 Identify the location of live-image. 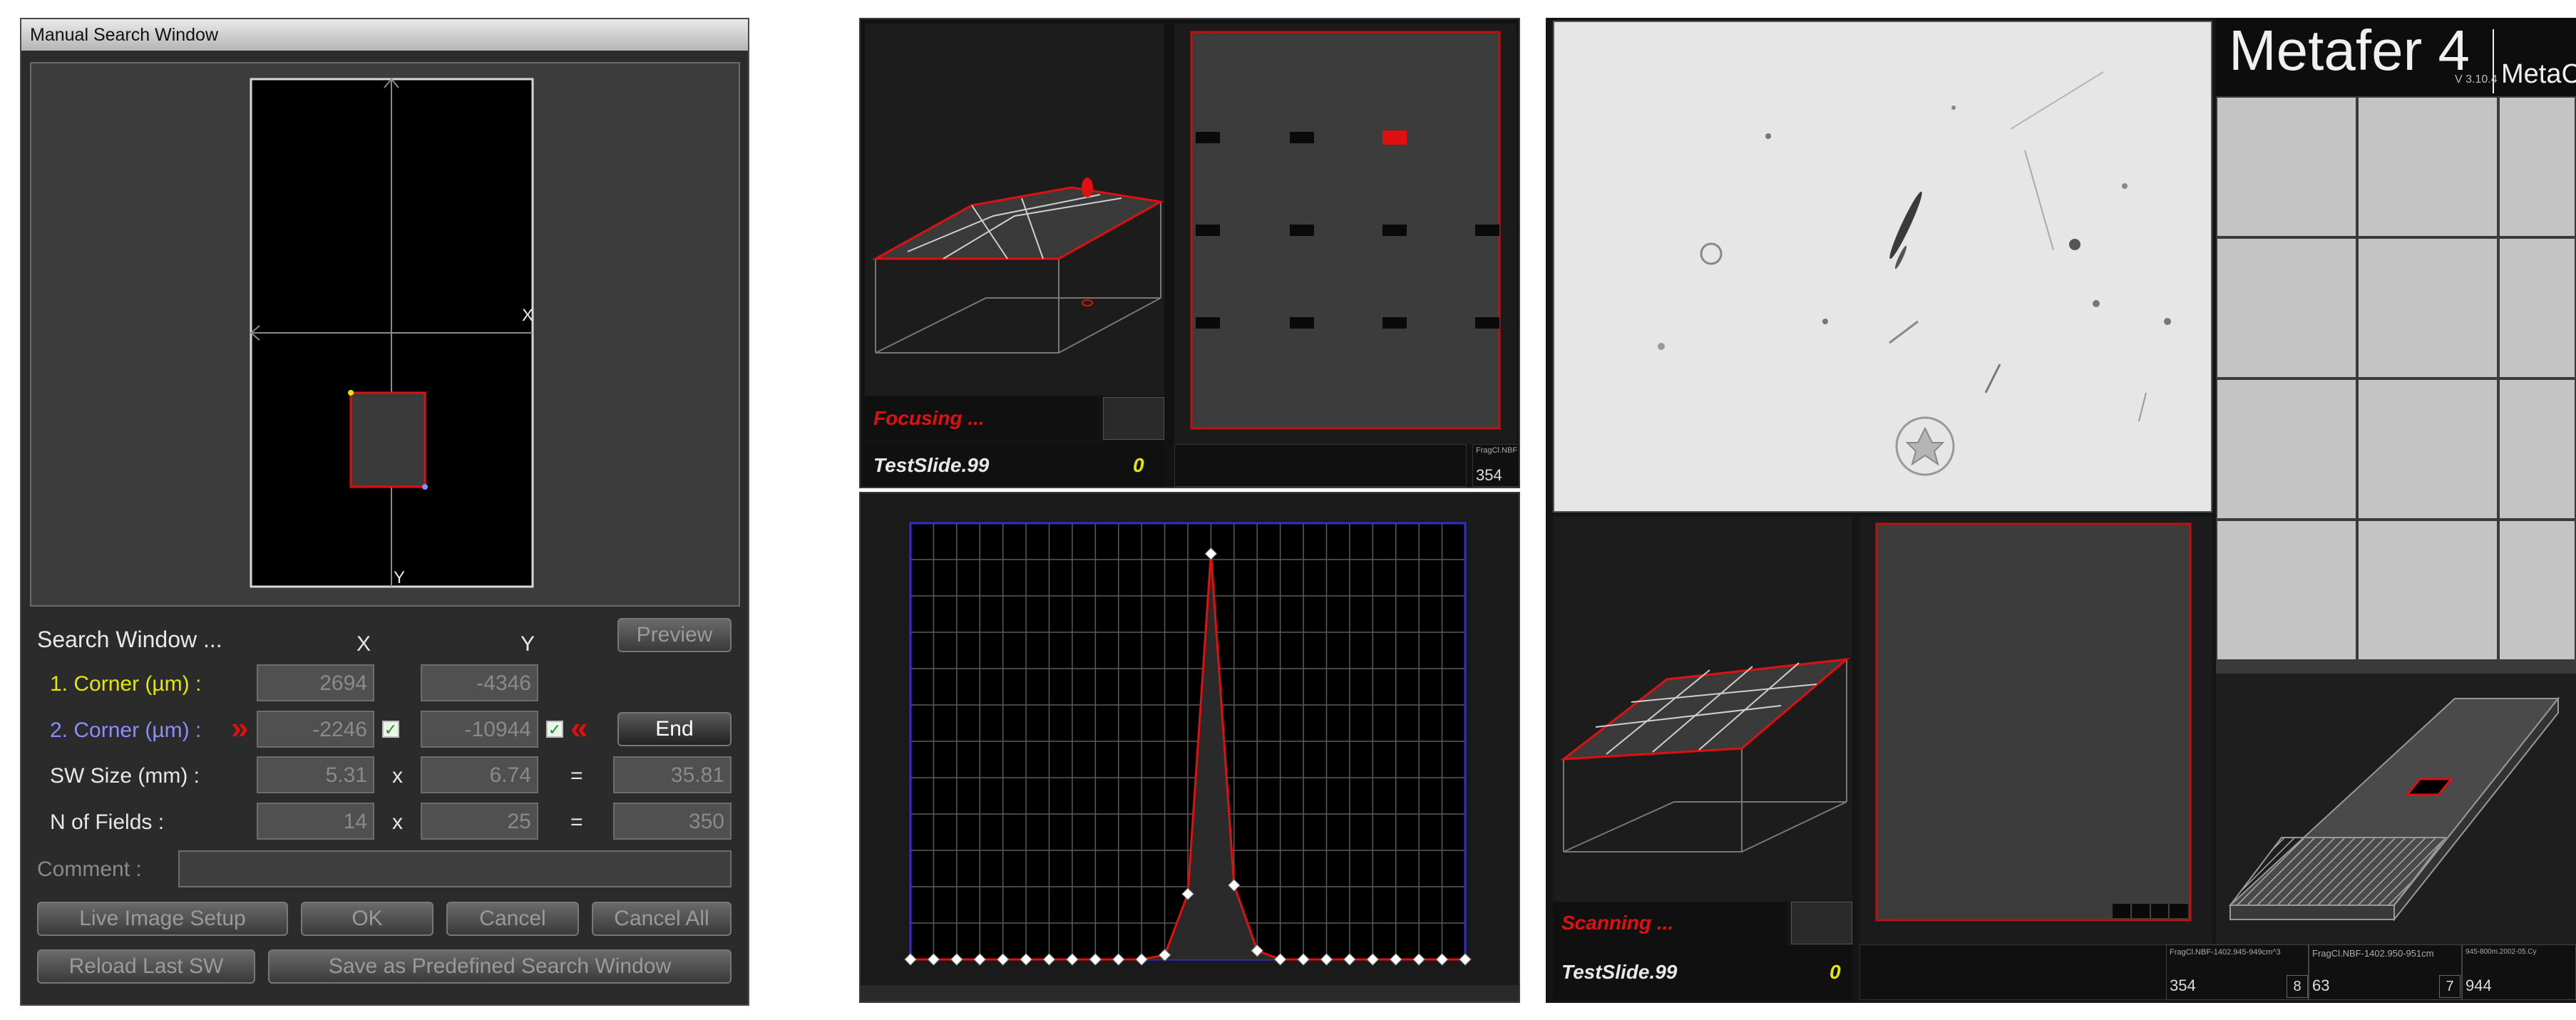
(1882, 266).